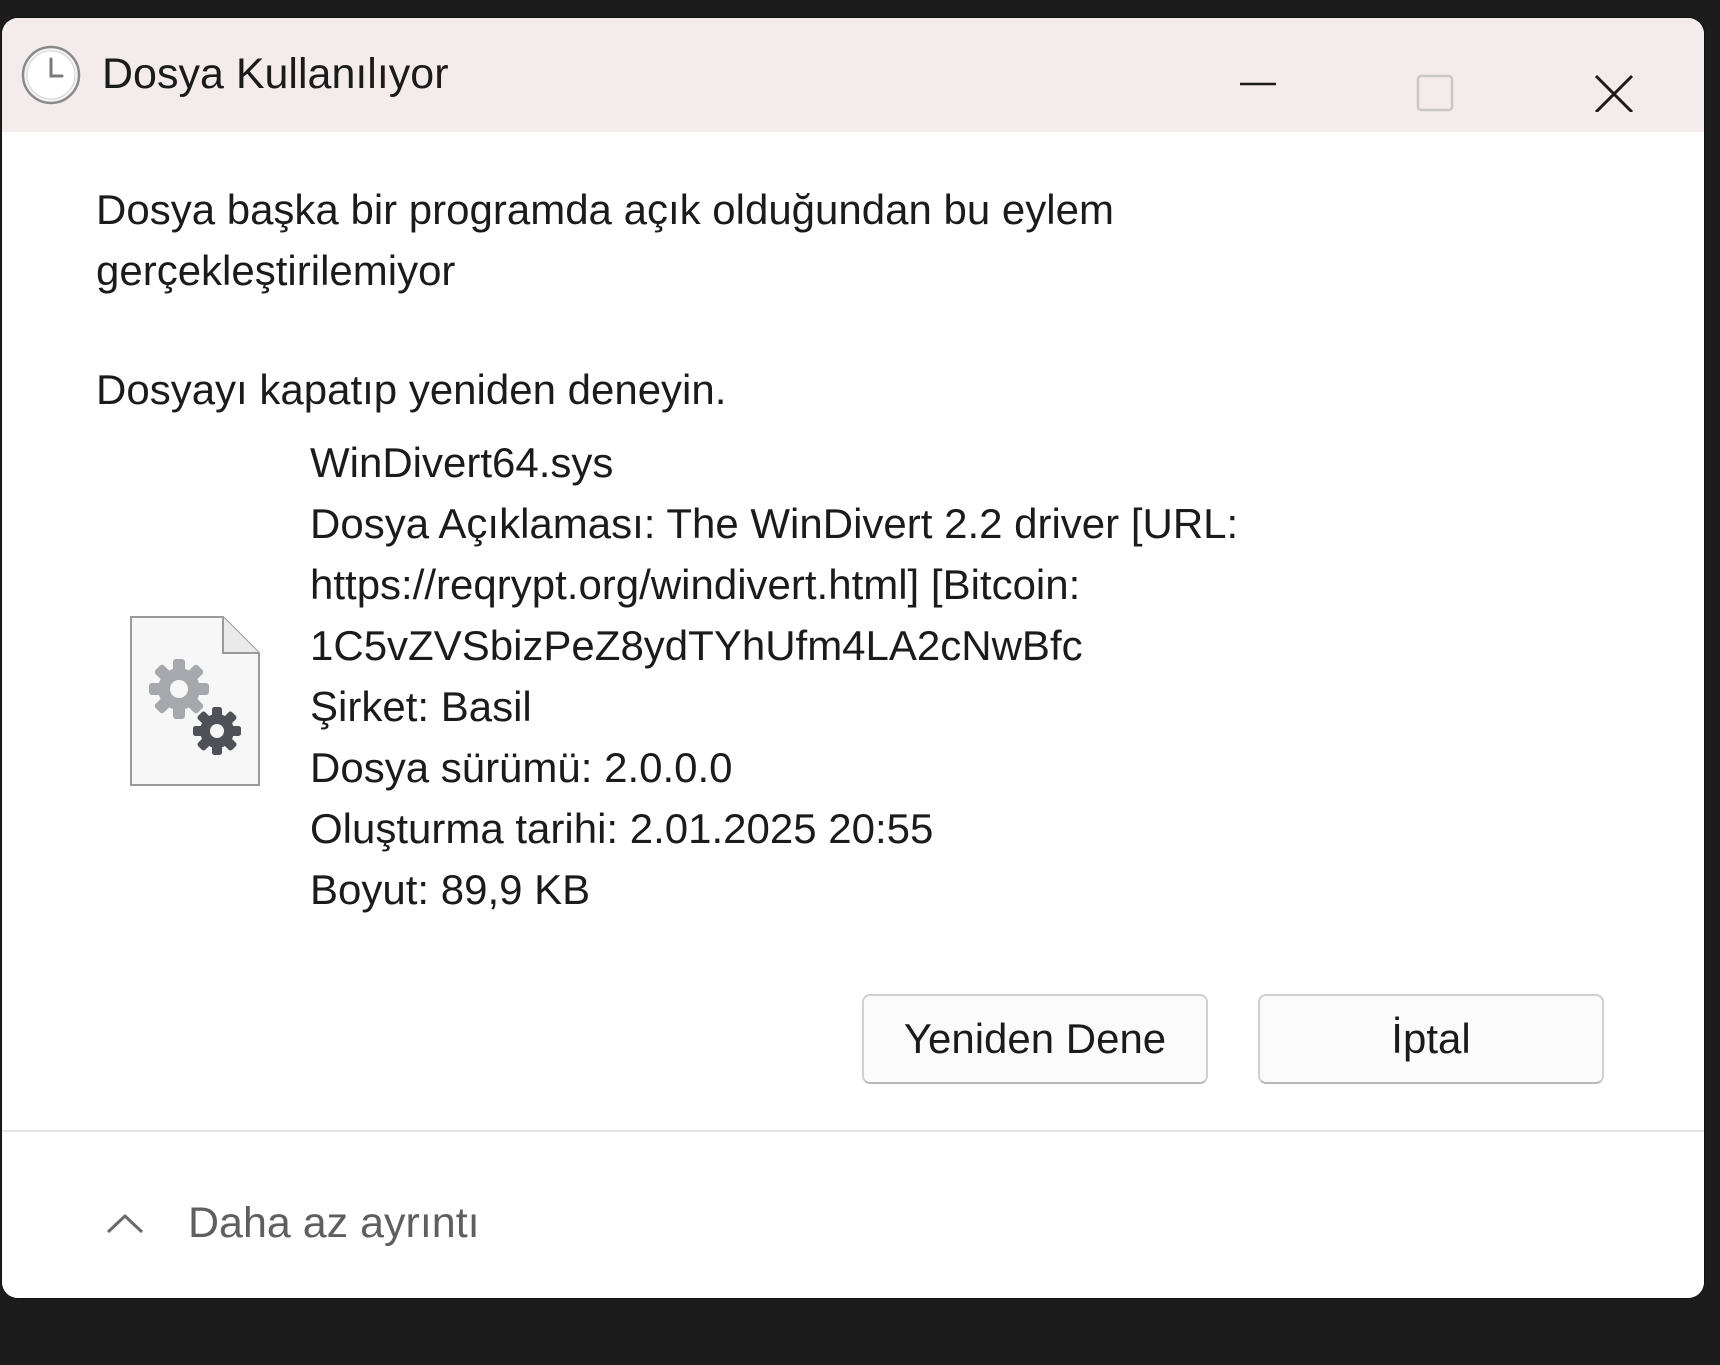 The height and width of the screenshot is (1365, 1720). I want to click on title-bar: Dosya Kullanılıyor, so click(853, 75).